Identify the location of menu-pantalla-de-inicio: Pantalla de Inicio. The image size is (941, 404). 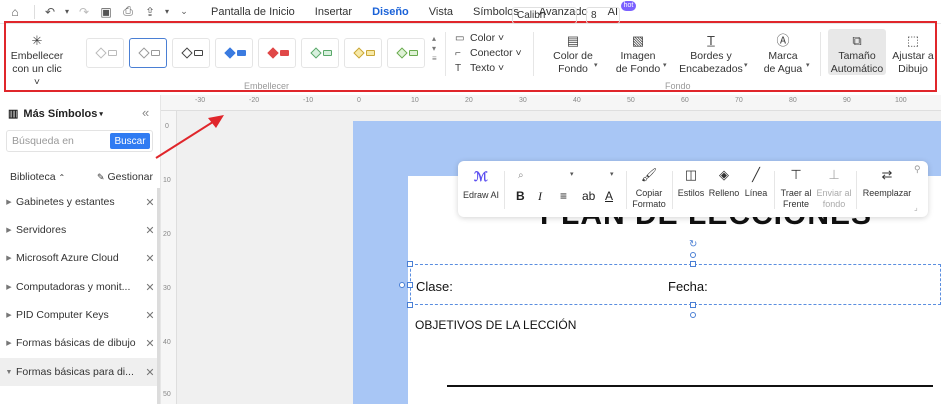
(253, 12).